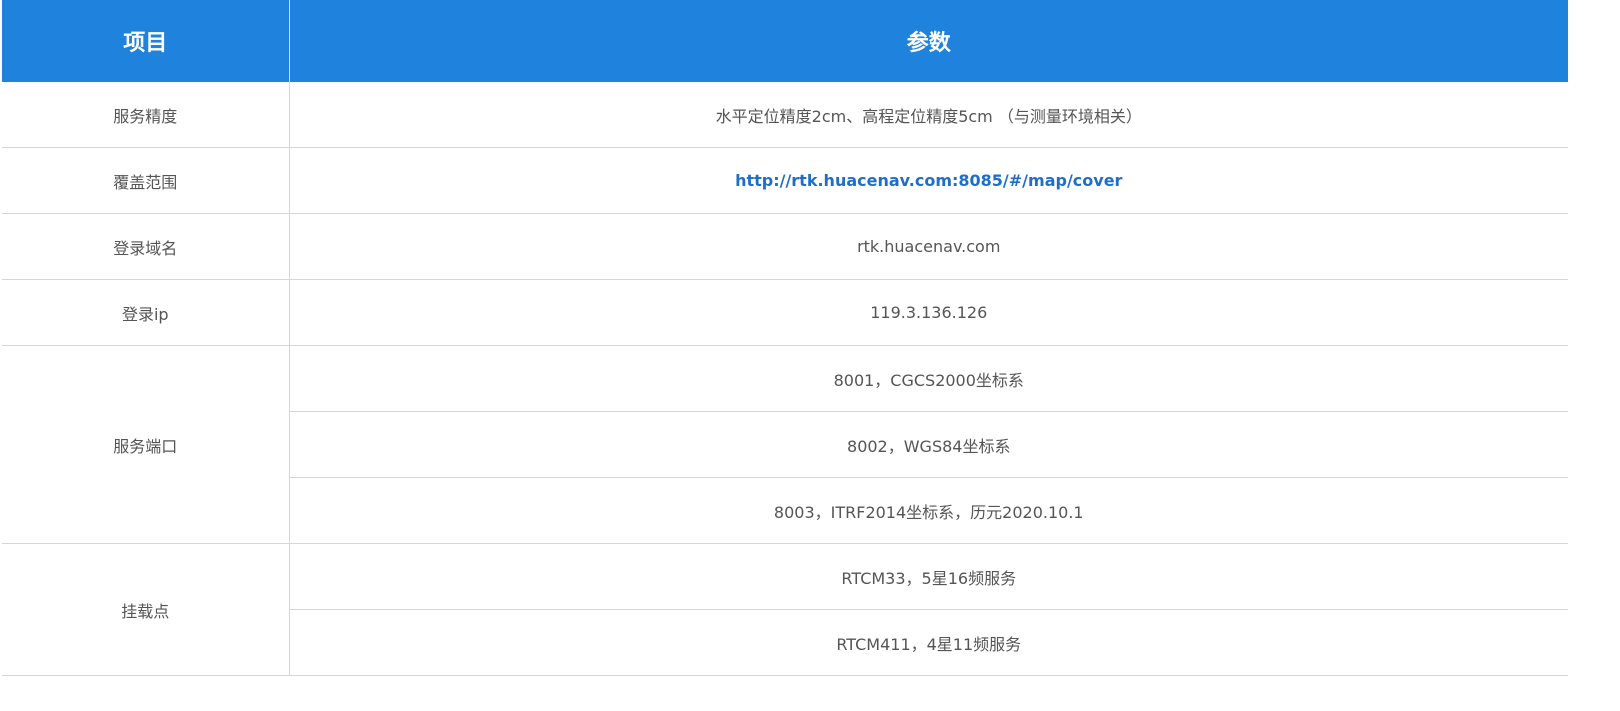  What do you see at coordinates (928, 378) in the screenshot?
I see `row-value-port-8001: 8001，CGCS2000坐标系` at bounding box center [928, 378].